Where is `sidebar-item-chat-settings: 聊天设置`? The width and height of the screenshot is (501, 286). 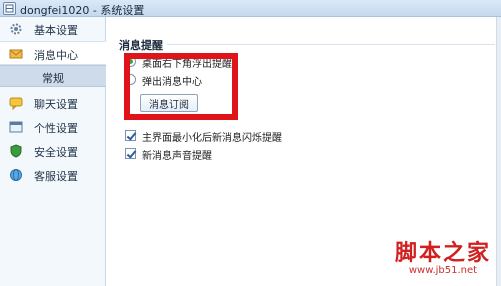 sidebar-item-chat-settings: 聊天设置 is located at coordinates (53, 103).